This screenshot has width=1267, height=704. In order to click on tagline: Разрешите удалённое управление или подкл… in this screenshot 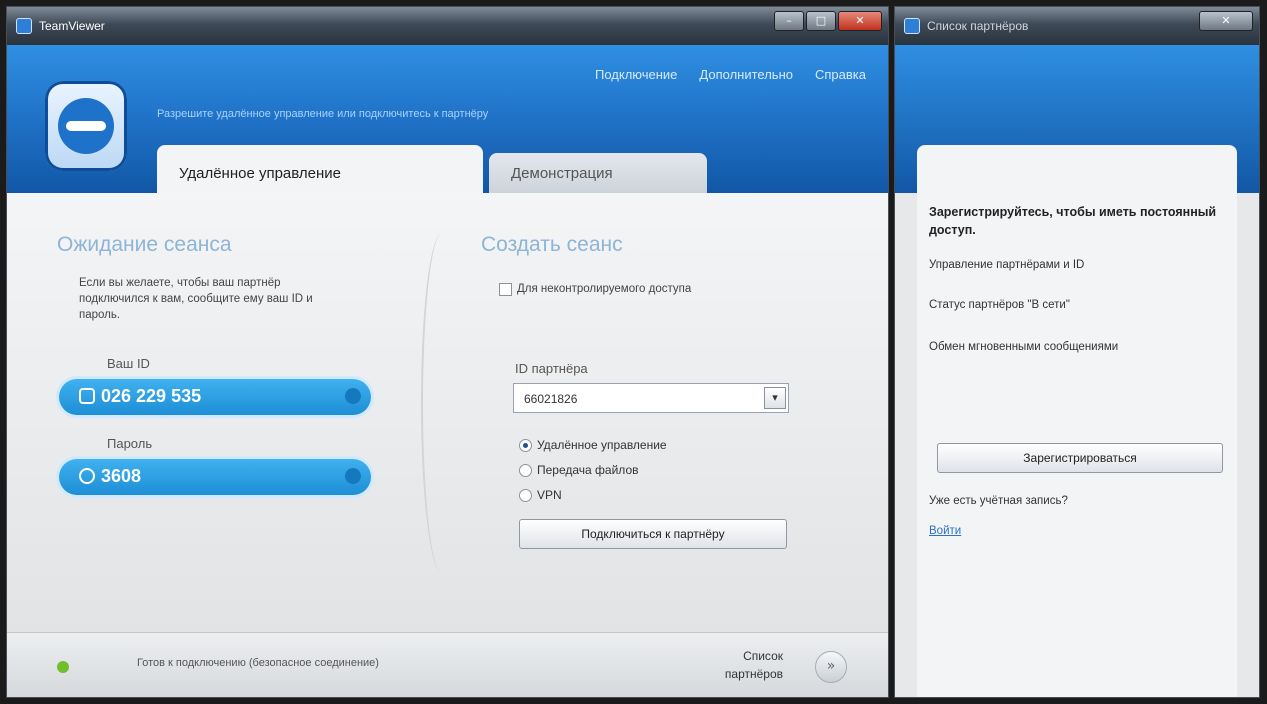, I will do `click(323, 114)`.